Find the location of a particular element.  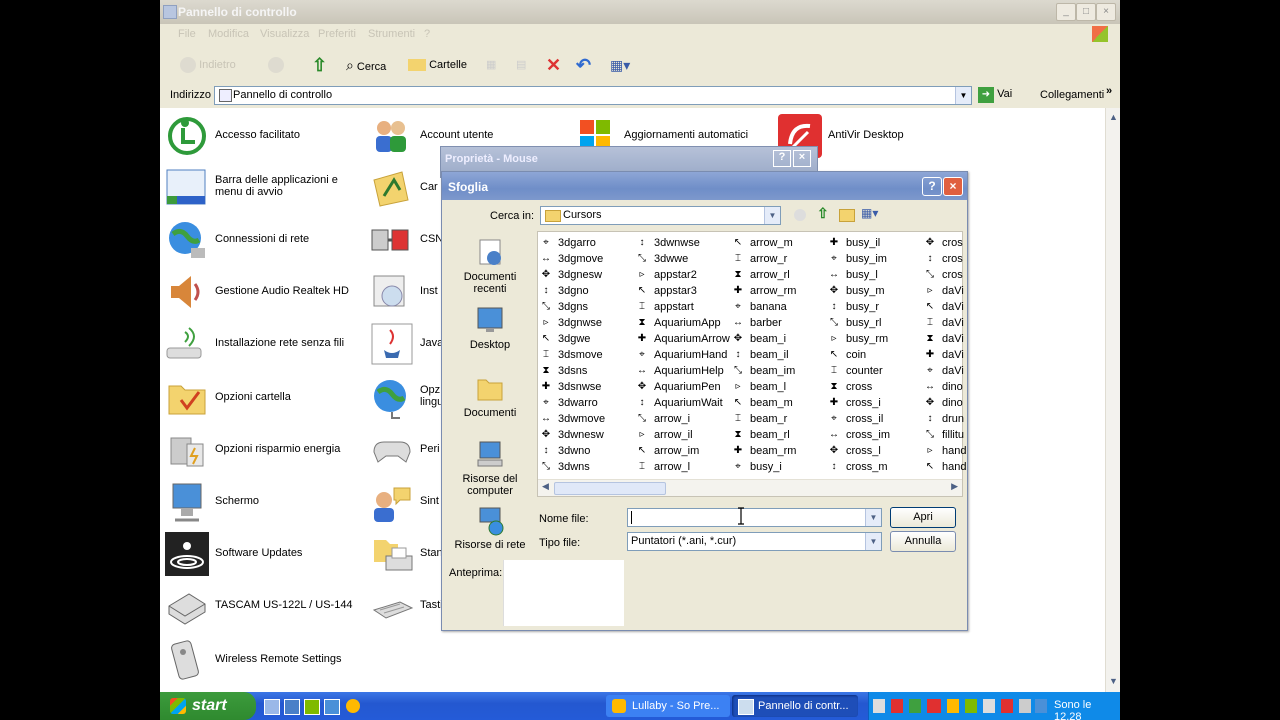

file-item: ↖ 3dgwe is located at coordinates (565, 339).